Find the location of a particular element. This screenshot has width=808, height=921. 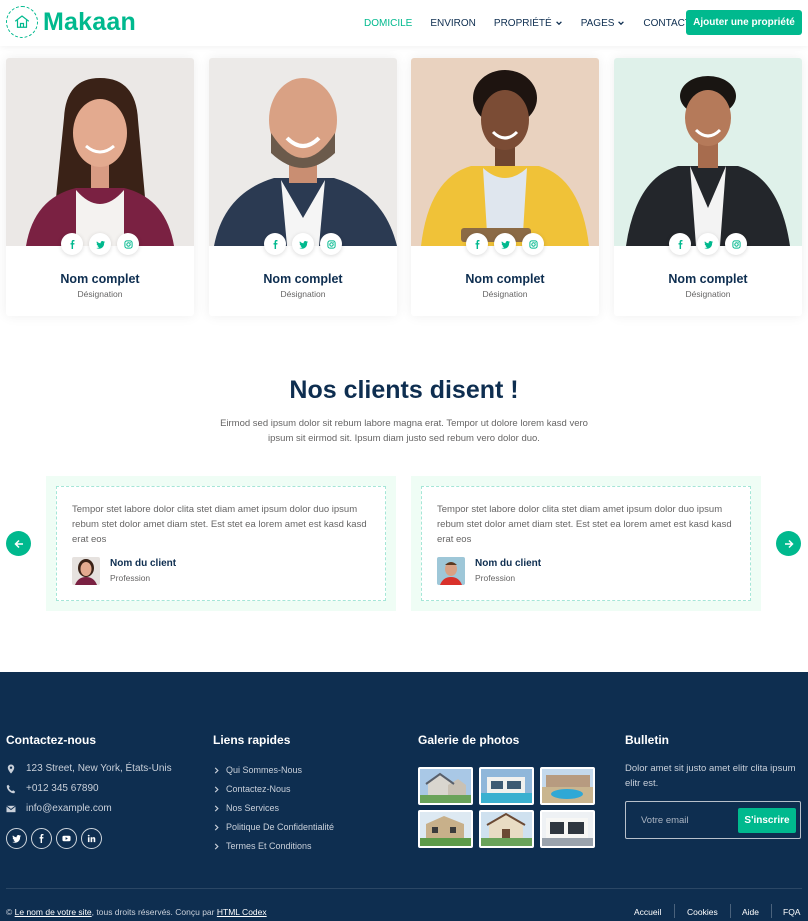

phone-icon is located at coordinates (11, 788).